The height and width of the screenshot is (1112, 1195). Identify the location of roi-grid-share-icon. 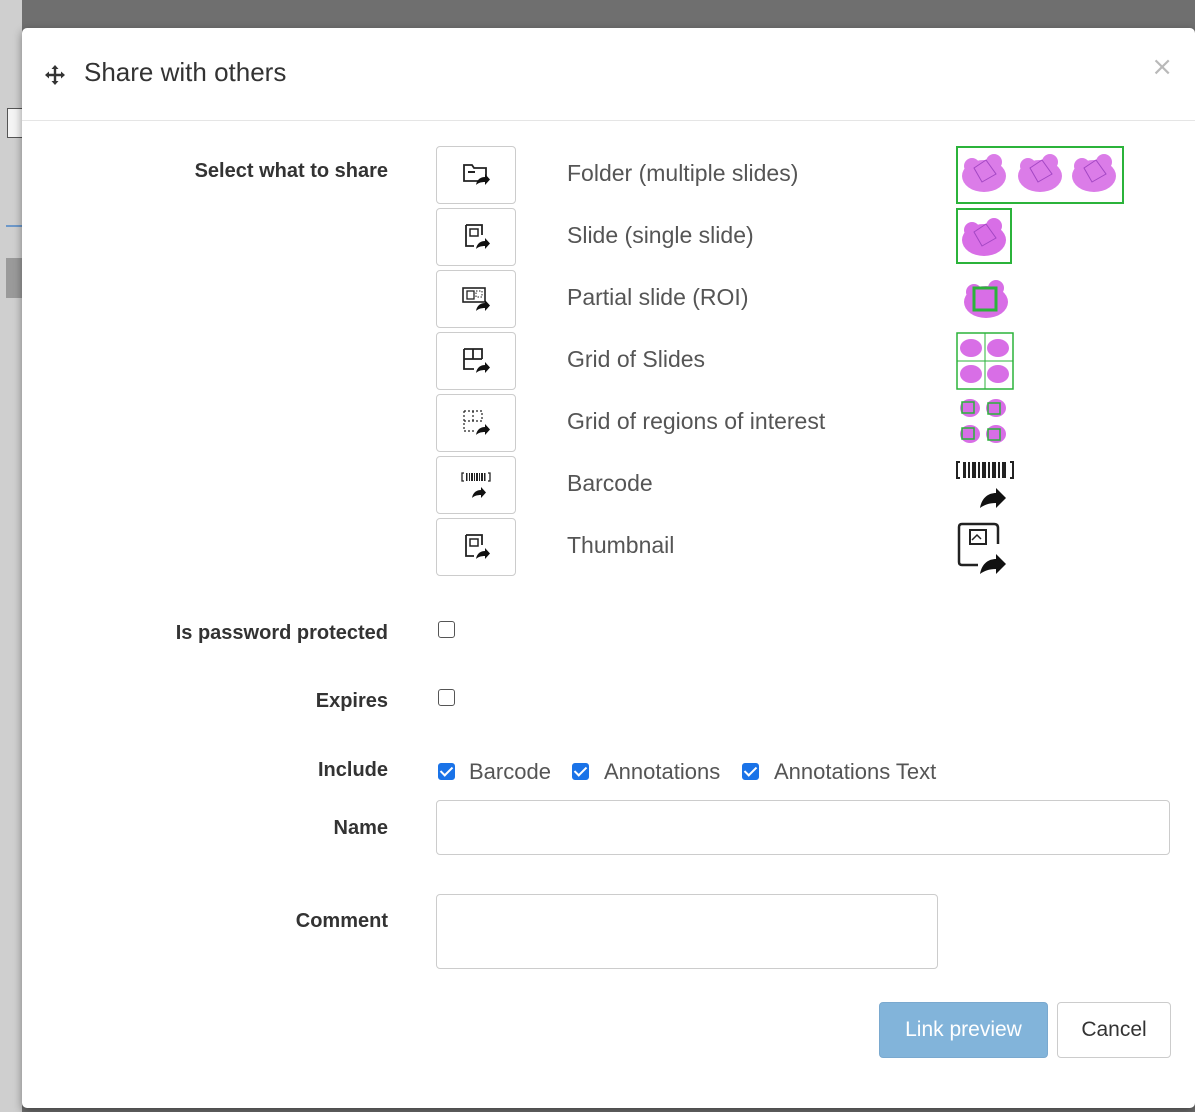
(476, 422).